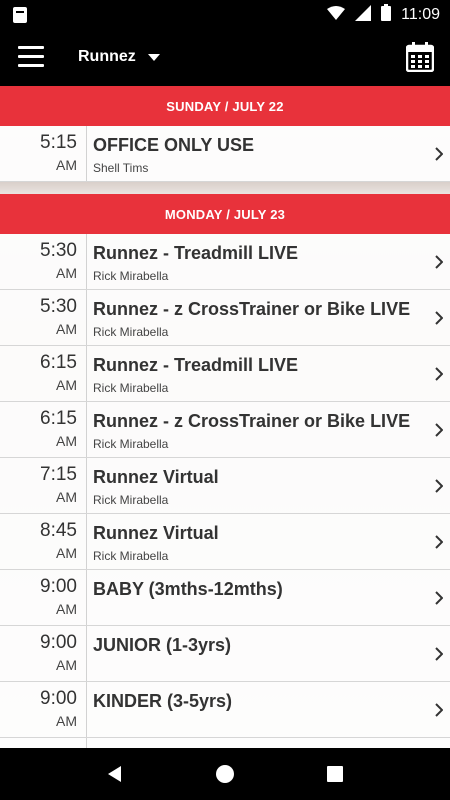 The height and width of the screenshot is (800, 450). What do you see at coordinates (162, 645) in the screenshot?
I see `class-title: JUNIOR (1-3yrs)` at bounding box center [162, 645].